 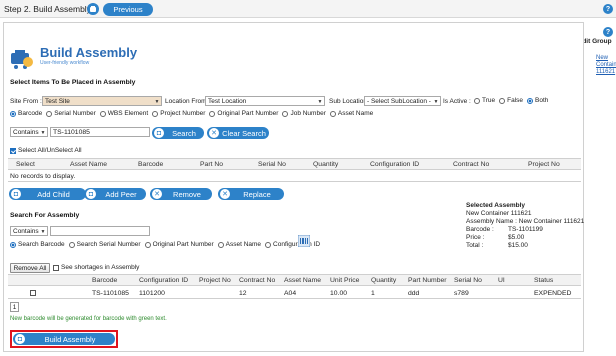 I want to click on col-serial-no-2: Serial No, so click(x=468, y=280).